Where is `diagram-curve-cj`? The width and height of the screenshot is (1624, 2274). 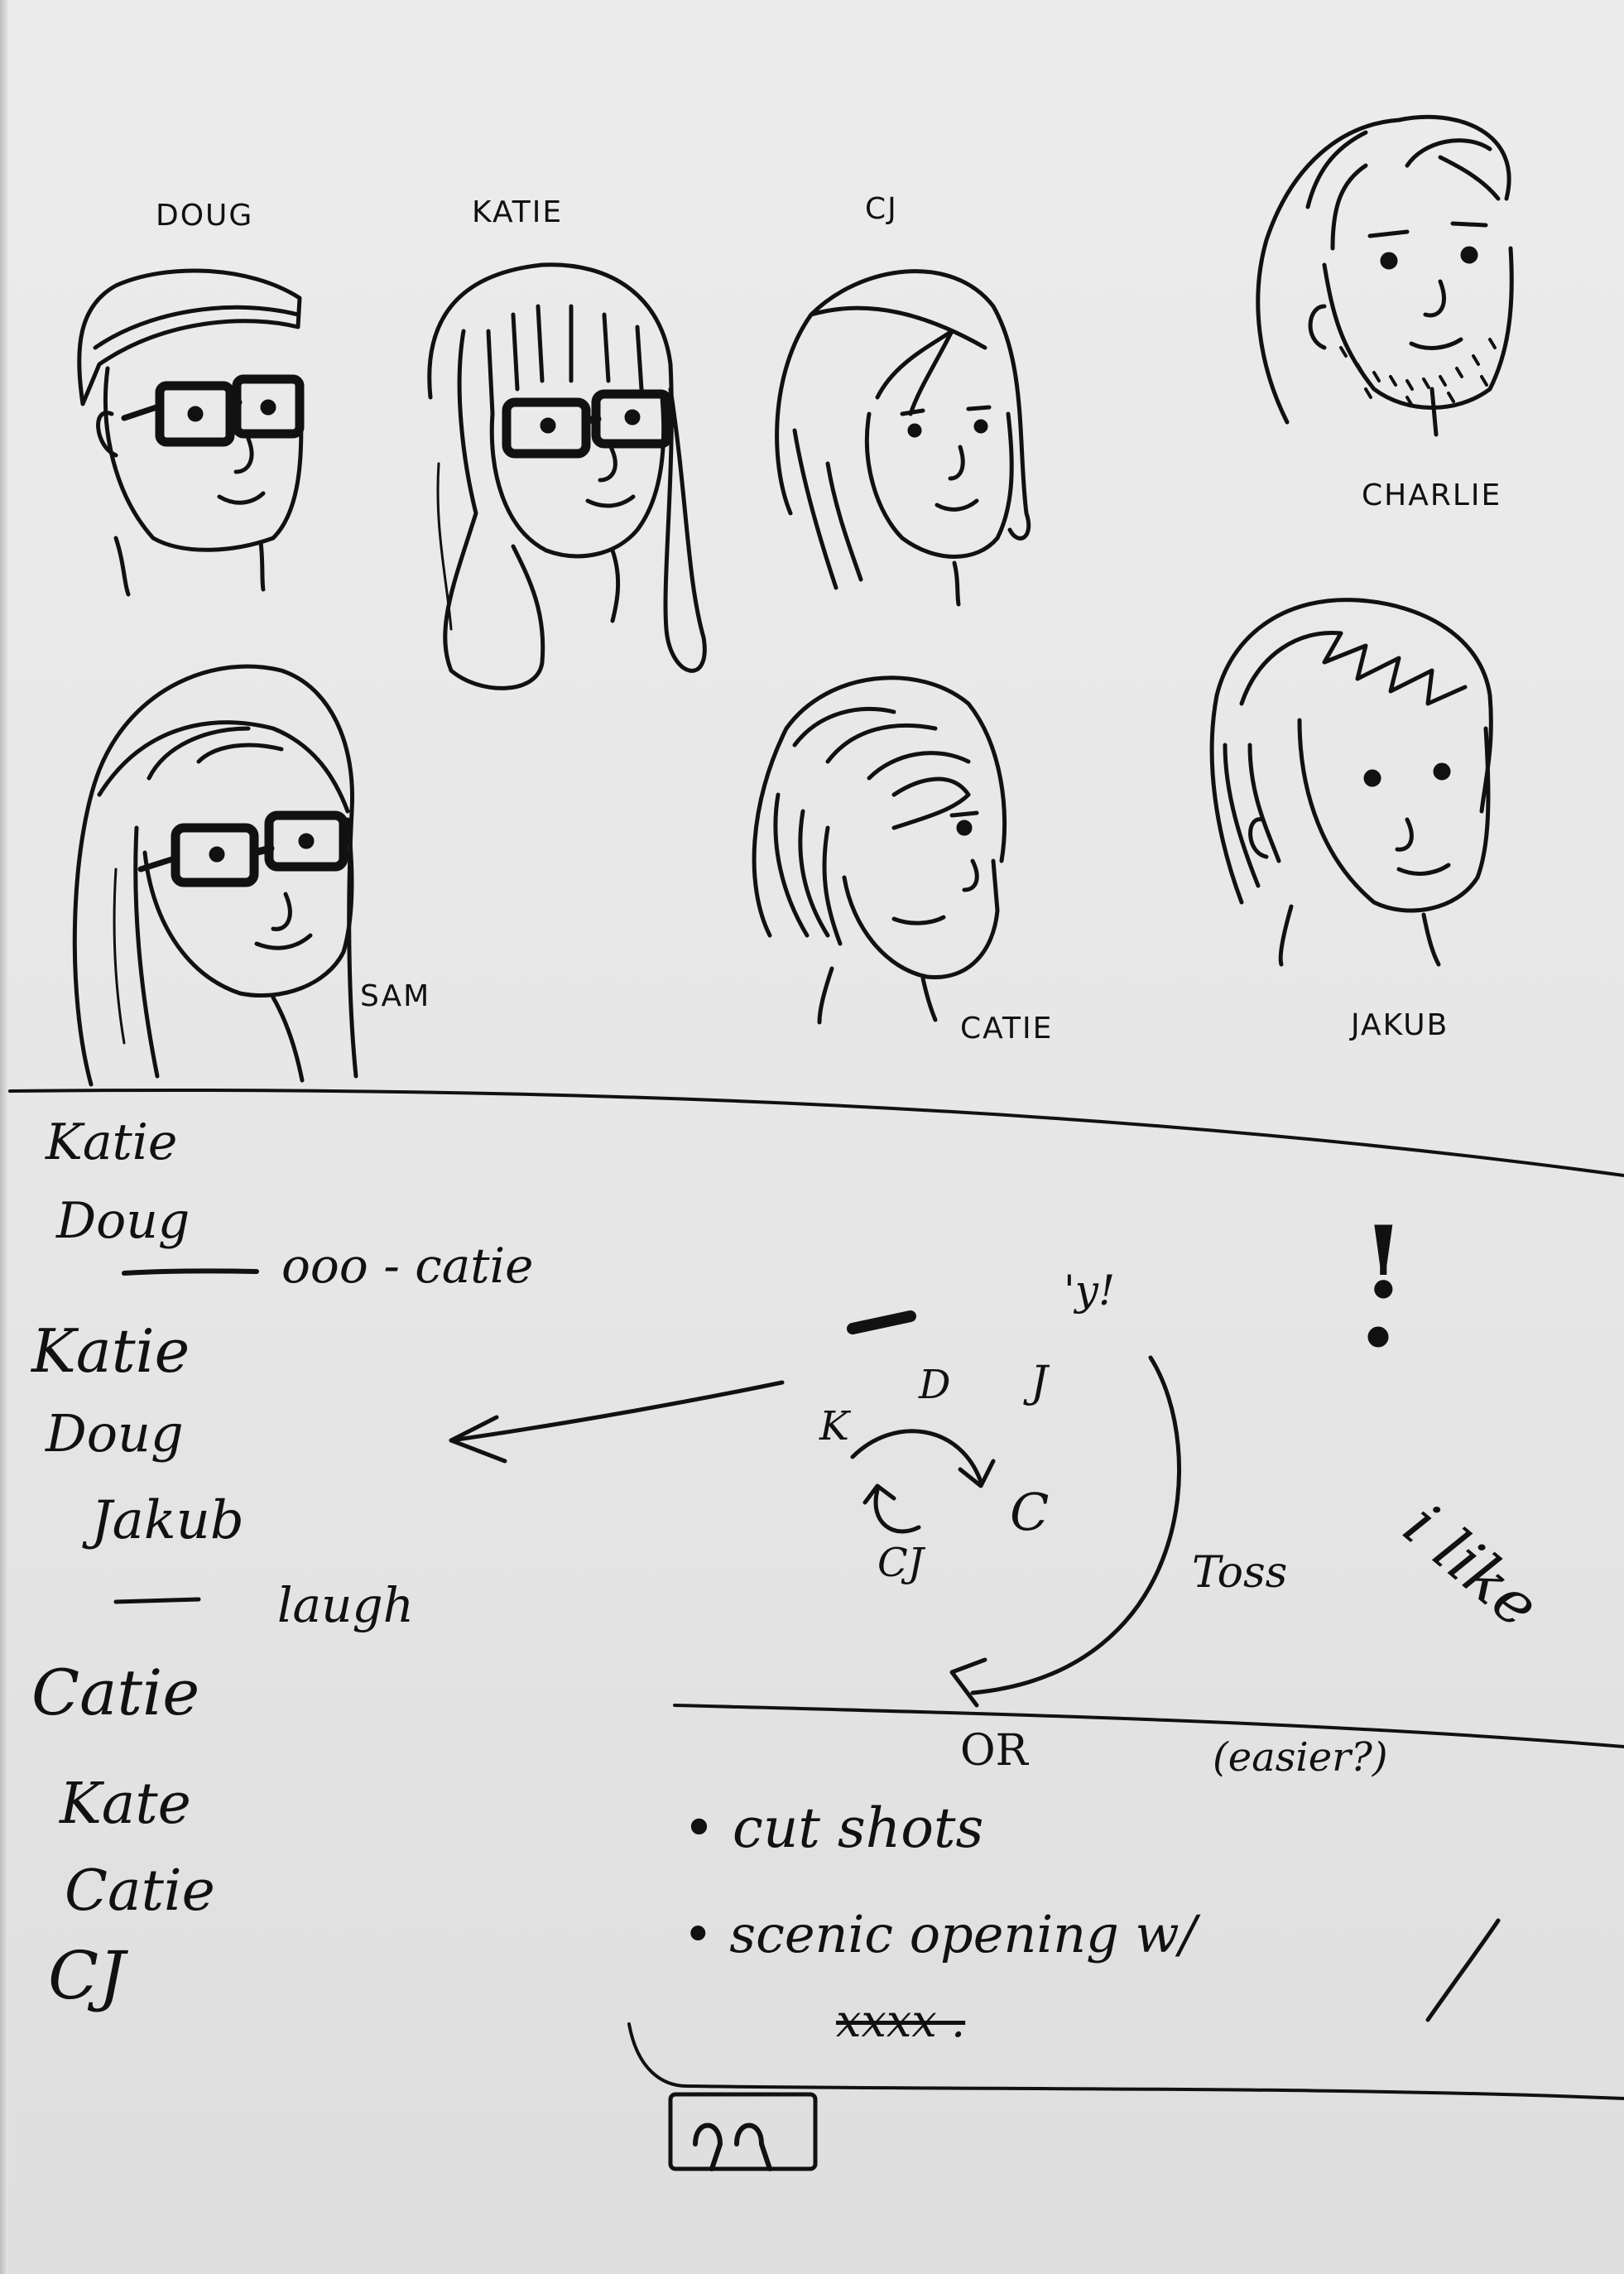
diagram-curve-cj is located at coordinates (897, 1511).